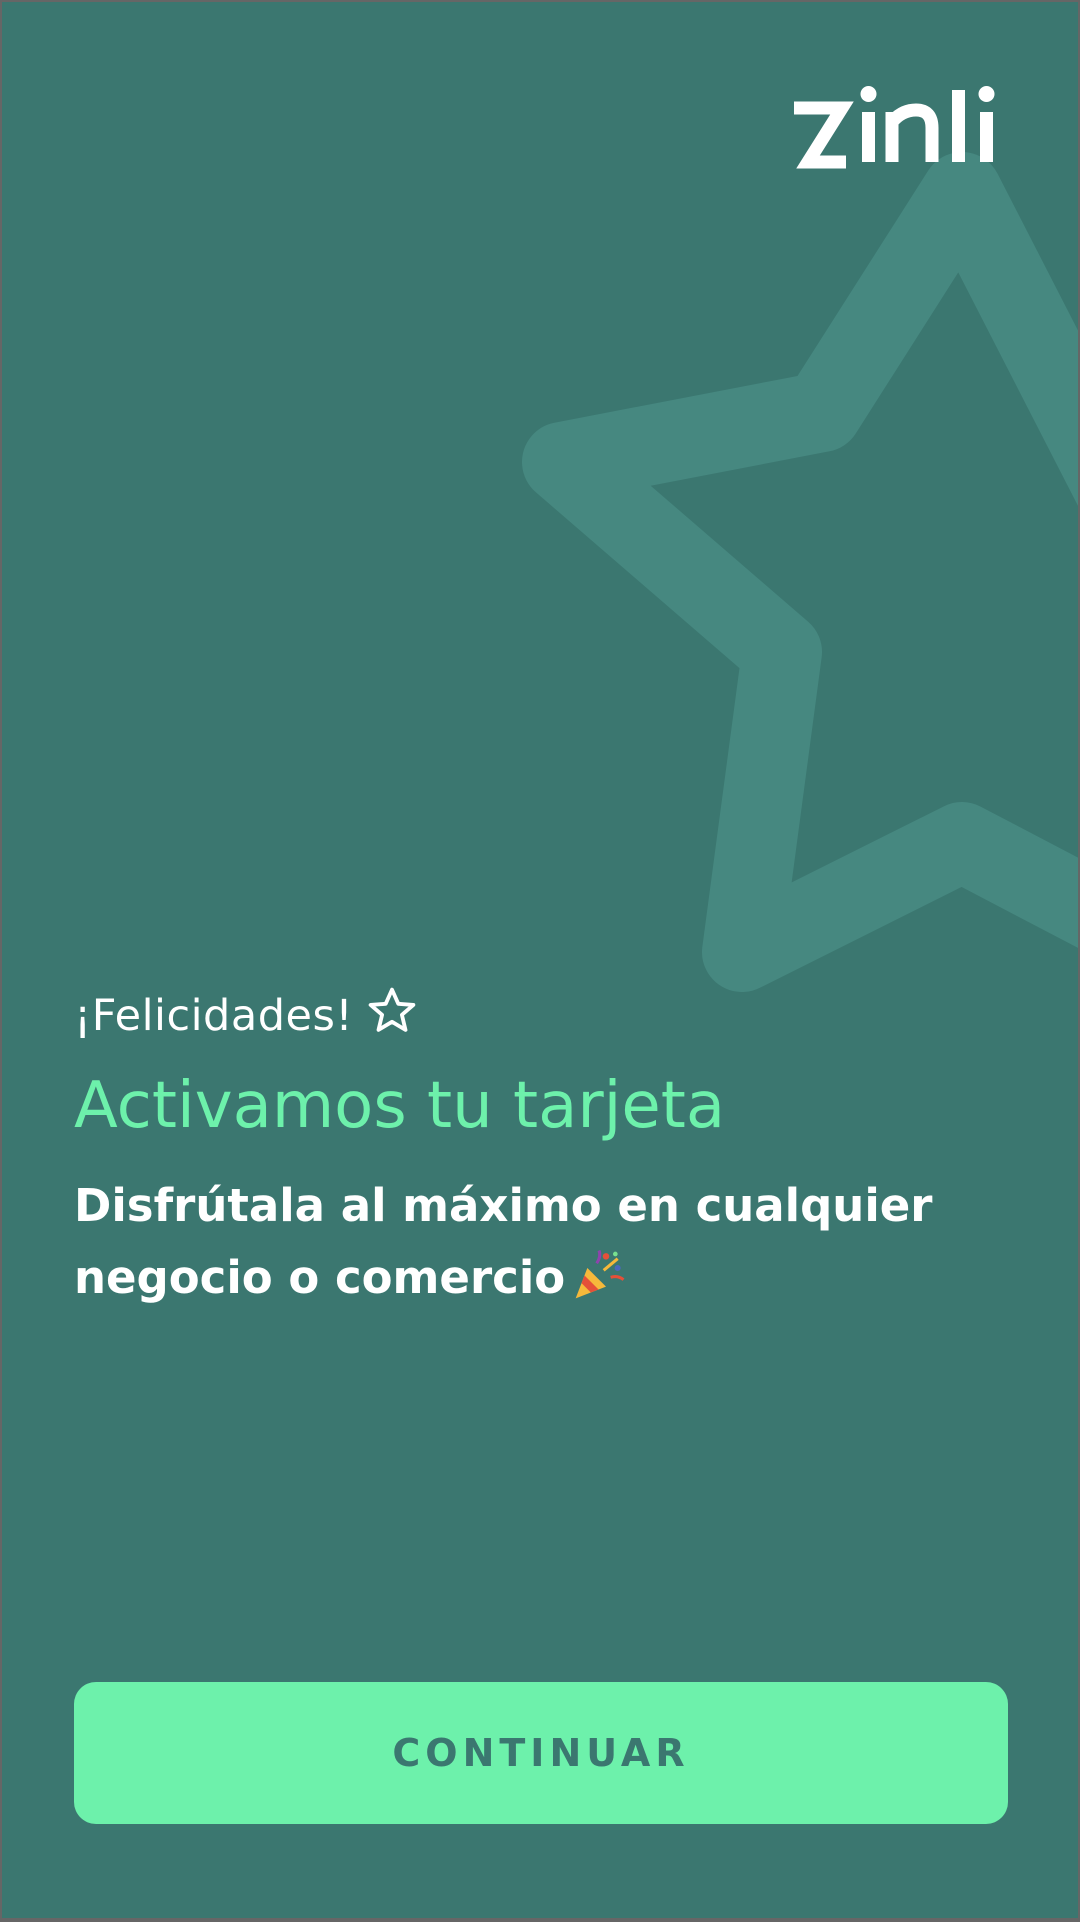 The image size is (1080, 1922). Describe the element at coordinates (600, 1274) in the screenshot. I see `party-popper-icon` at that location.